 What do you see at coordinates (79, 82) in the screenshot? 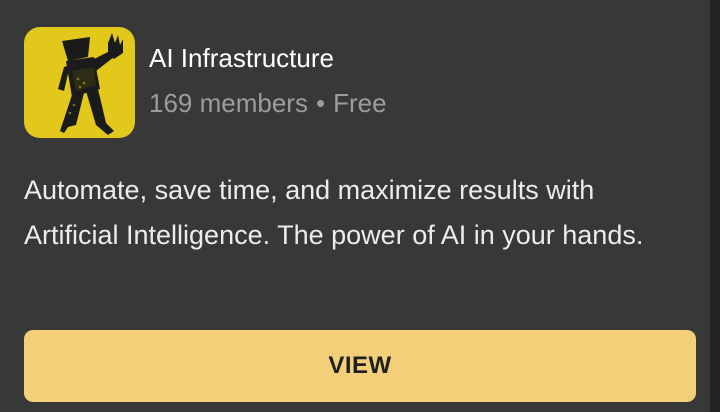
I see `group-logo-icon` at bounding box center [79, 82].